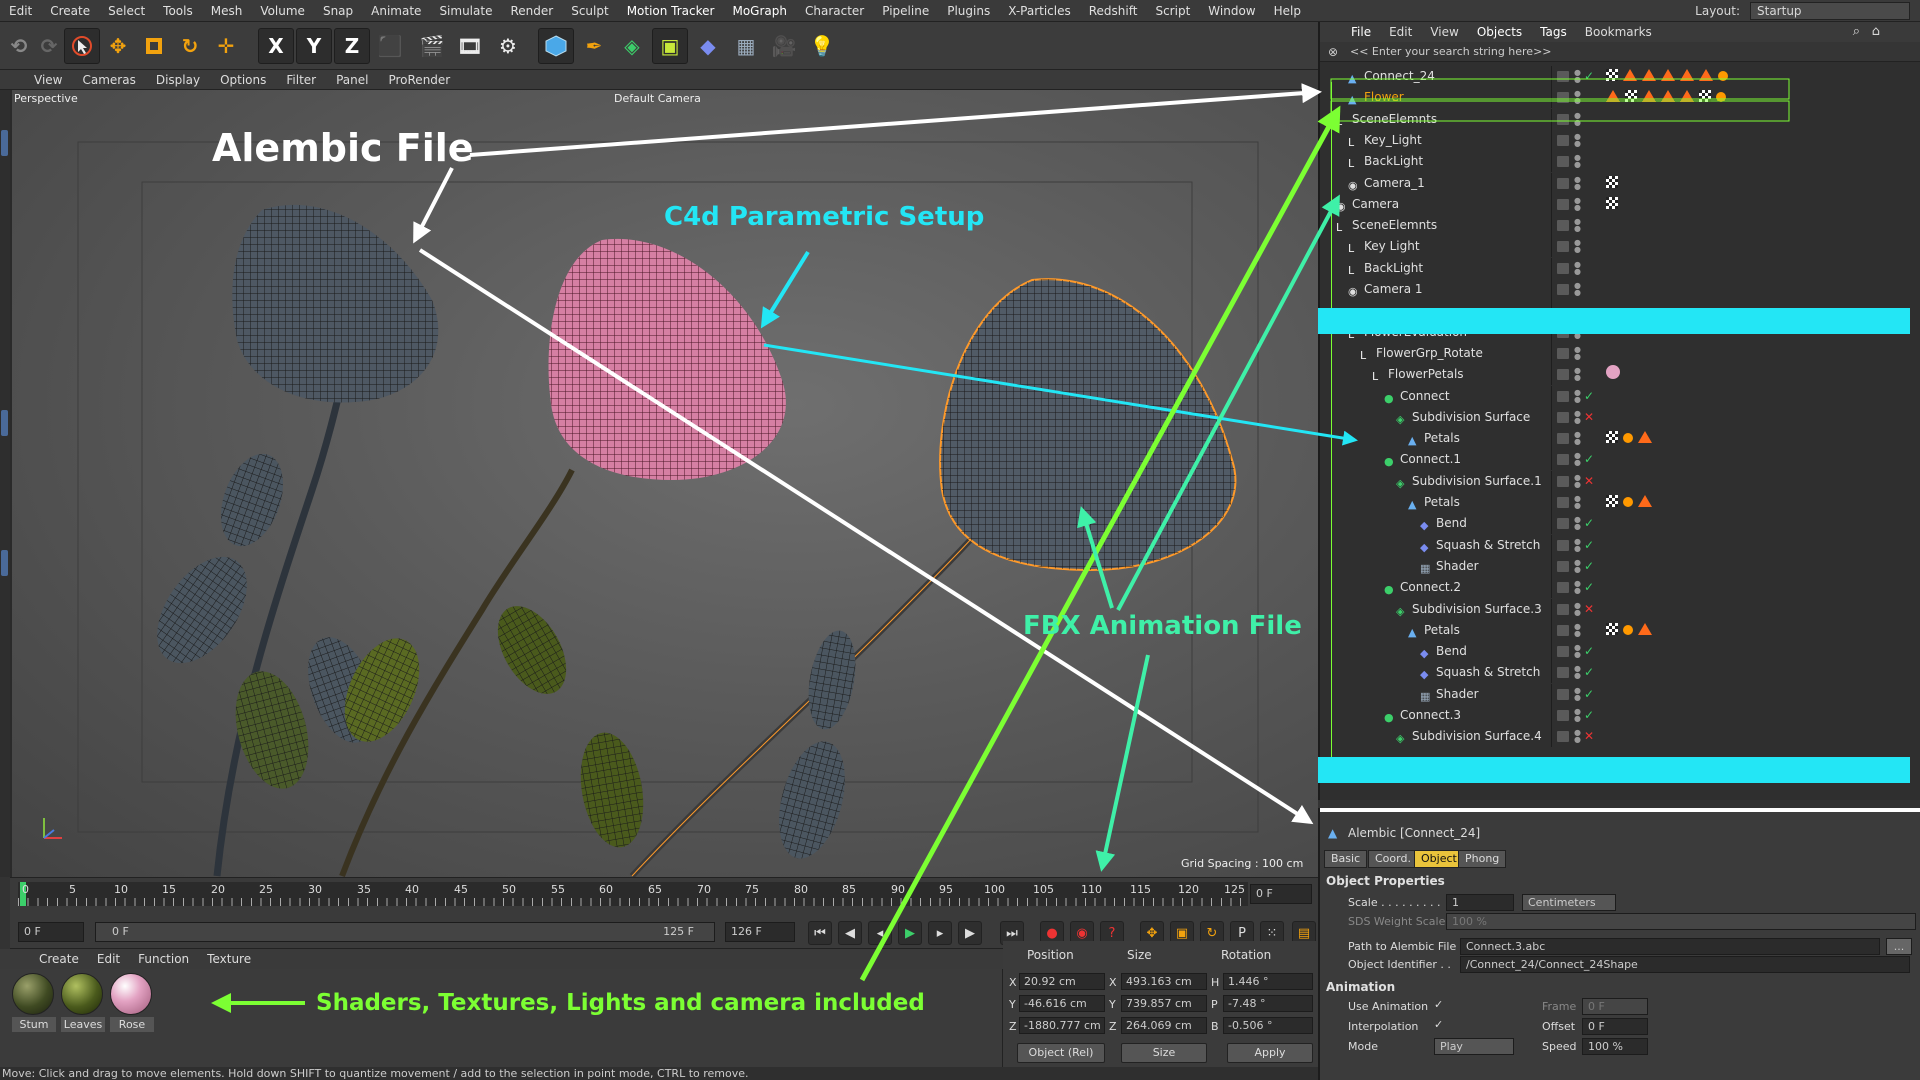 The width and height of the screenshot is (1920, 1080). What do you see at coordinates (20, 11) in the screenshot?
I see `menu-edit: Edit` at bounding box center [20, 11].